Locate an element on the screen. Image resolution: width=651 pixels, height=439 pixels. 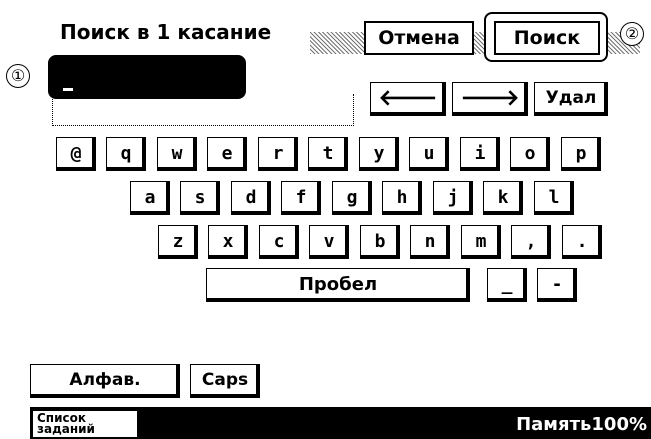
key-s: s is located at coordinates (200, 198).